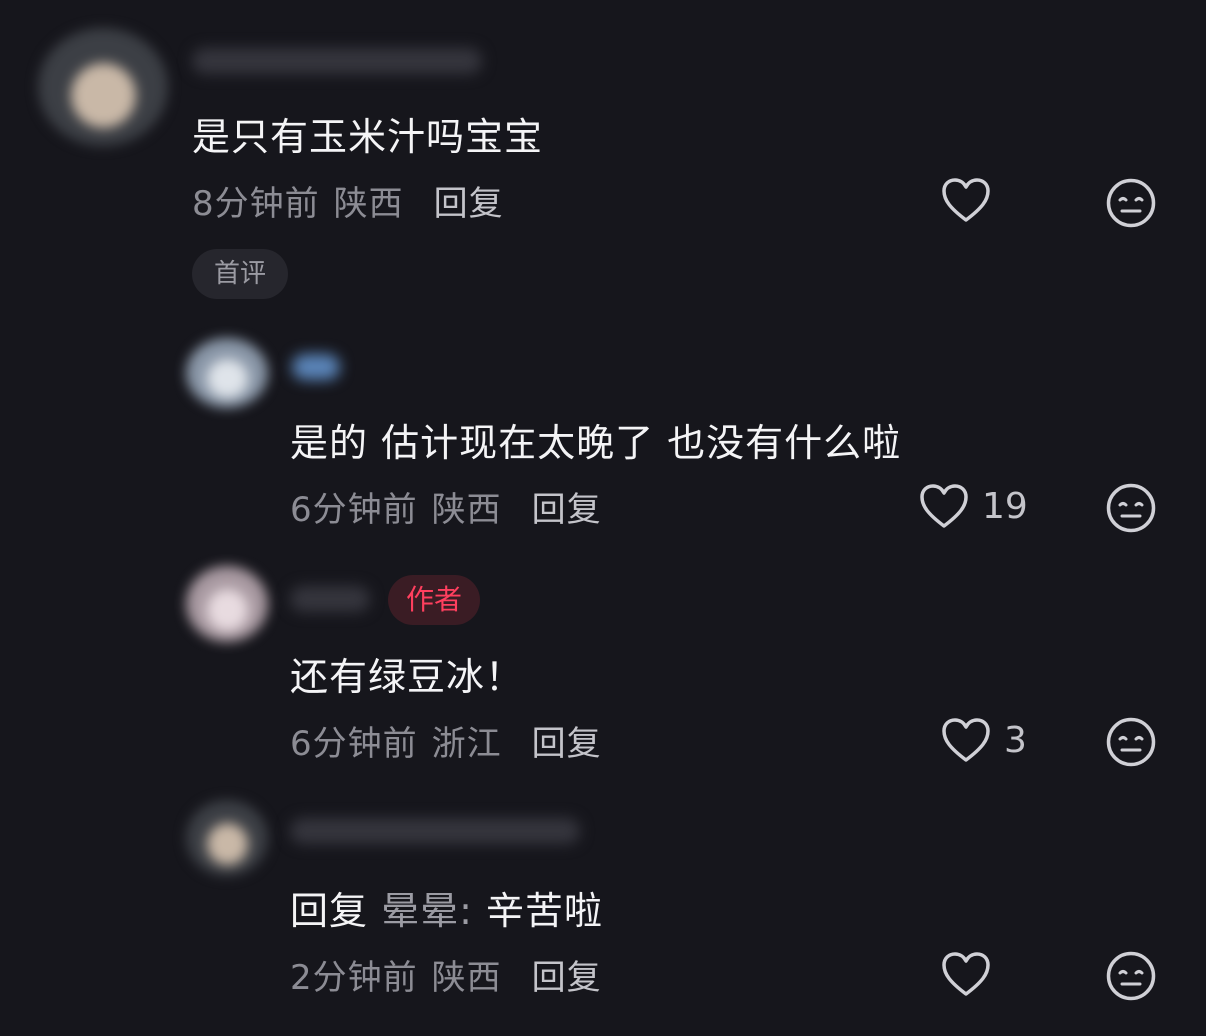 The width and height of the screenshot is (1206, 1036). I want to click on like-count: 19, so click(1005, 506).